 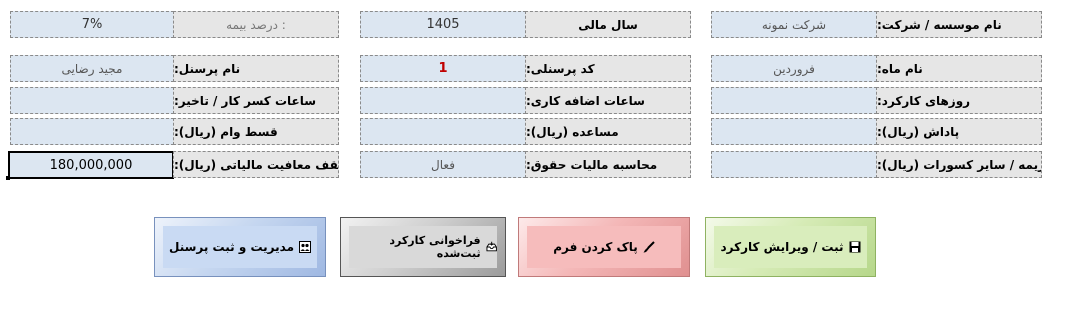 What do you see at coordinates (305, 247) in the screenshot?
I see `people-icon` at bounding box center [305, 247].